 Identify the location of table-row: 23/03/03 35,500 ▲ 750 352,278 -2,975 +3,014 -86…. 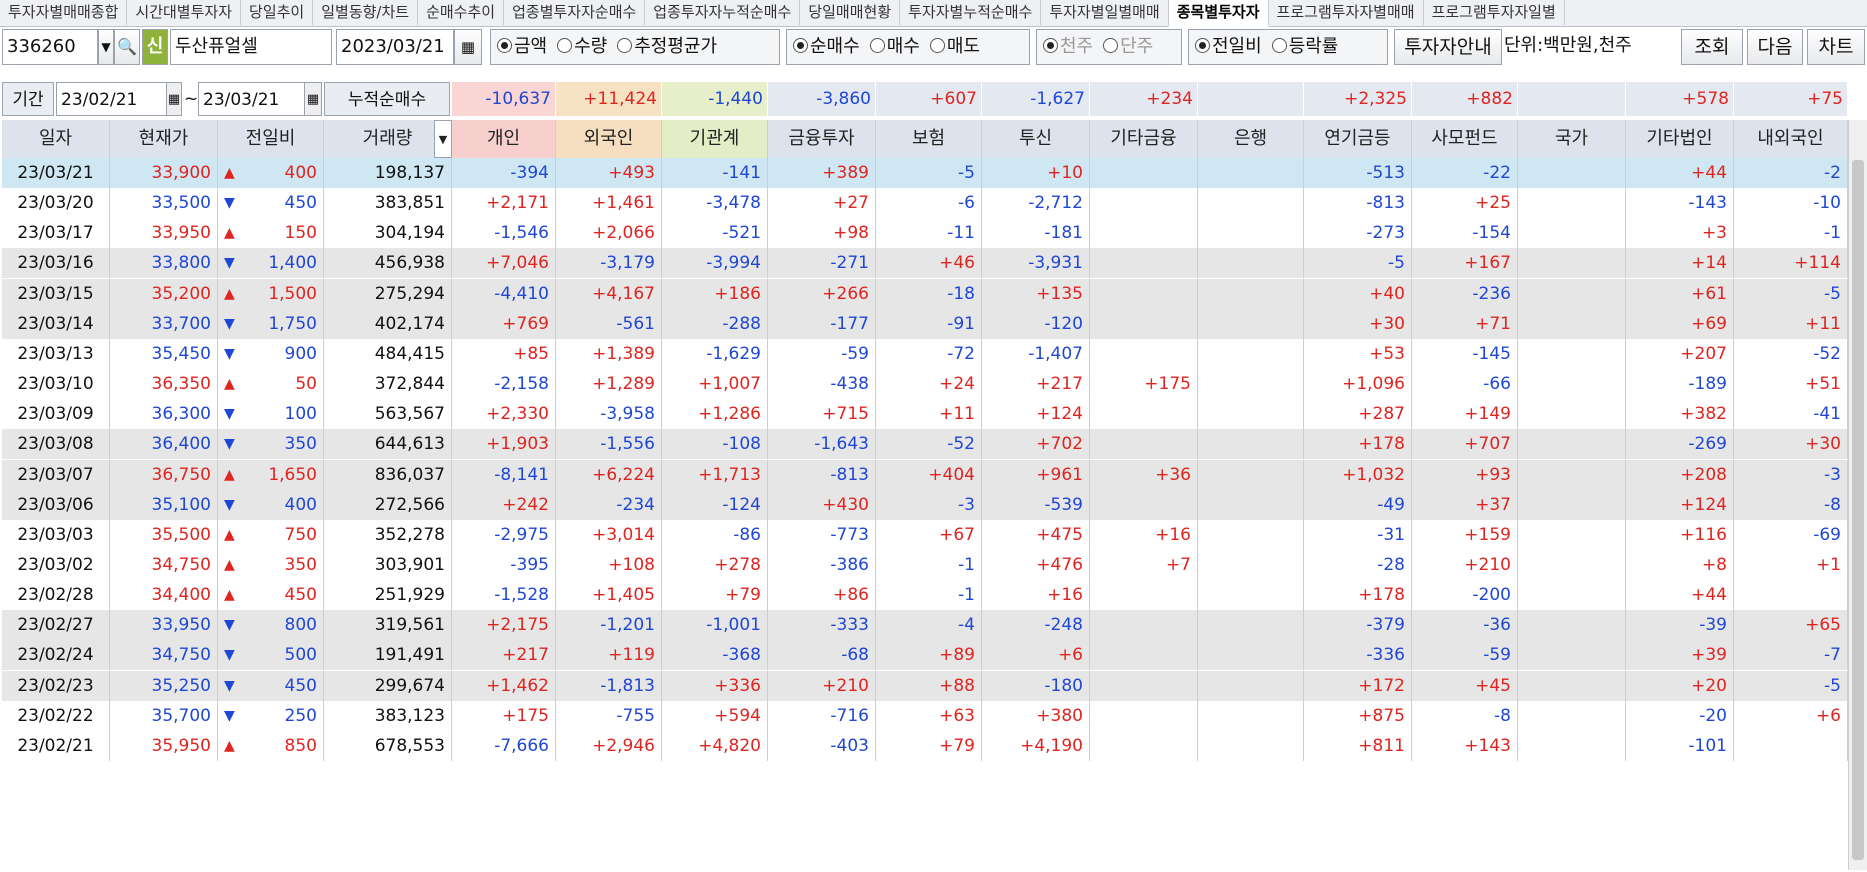
(925, 534).